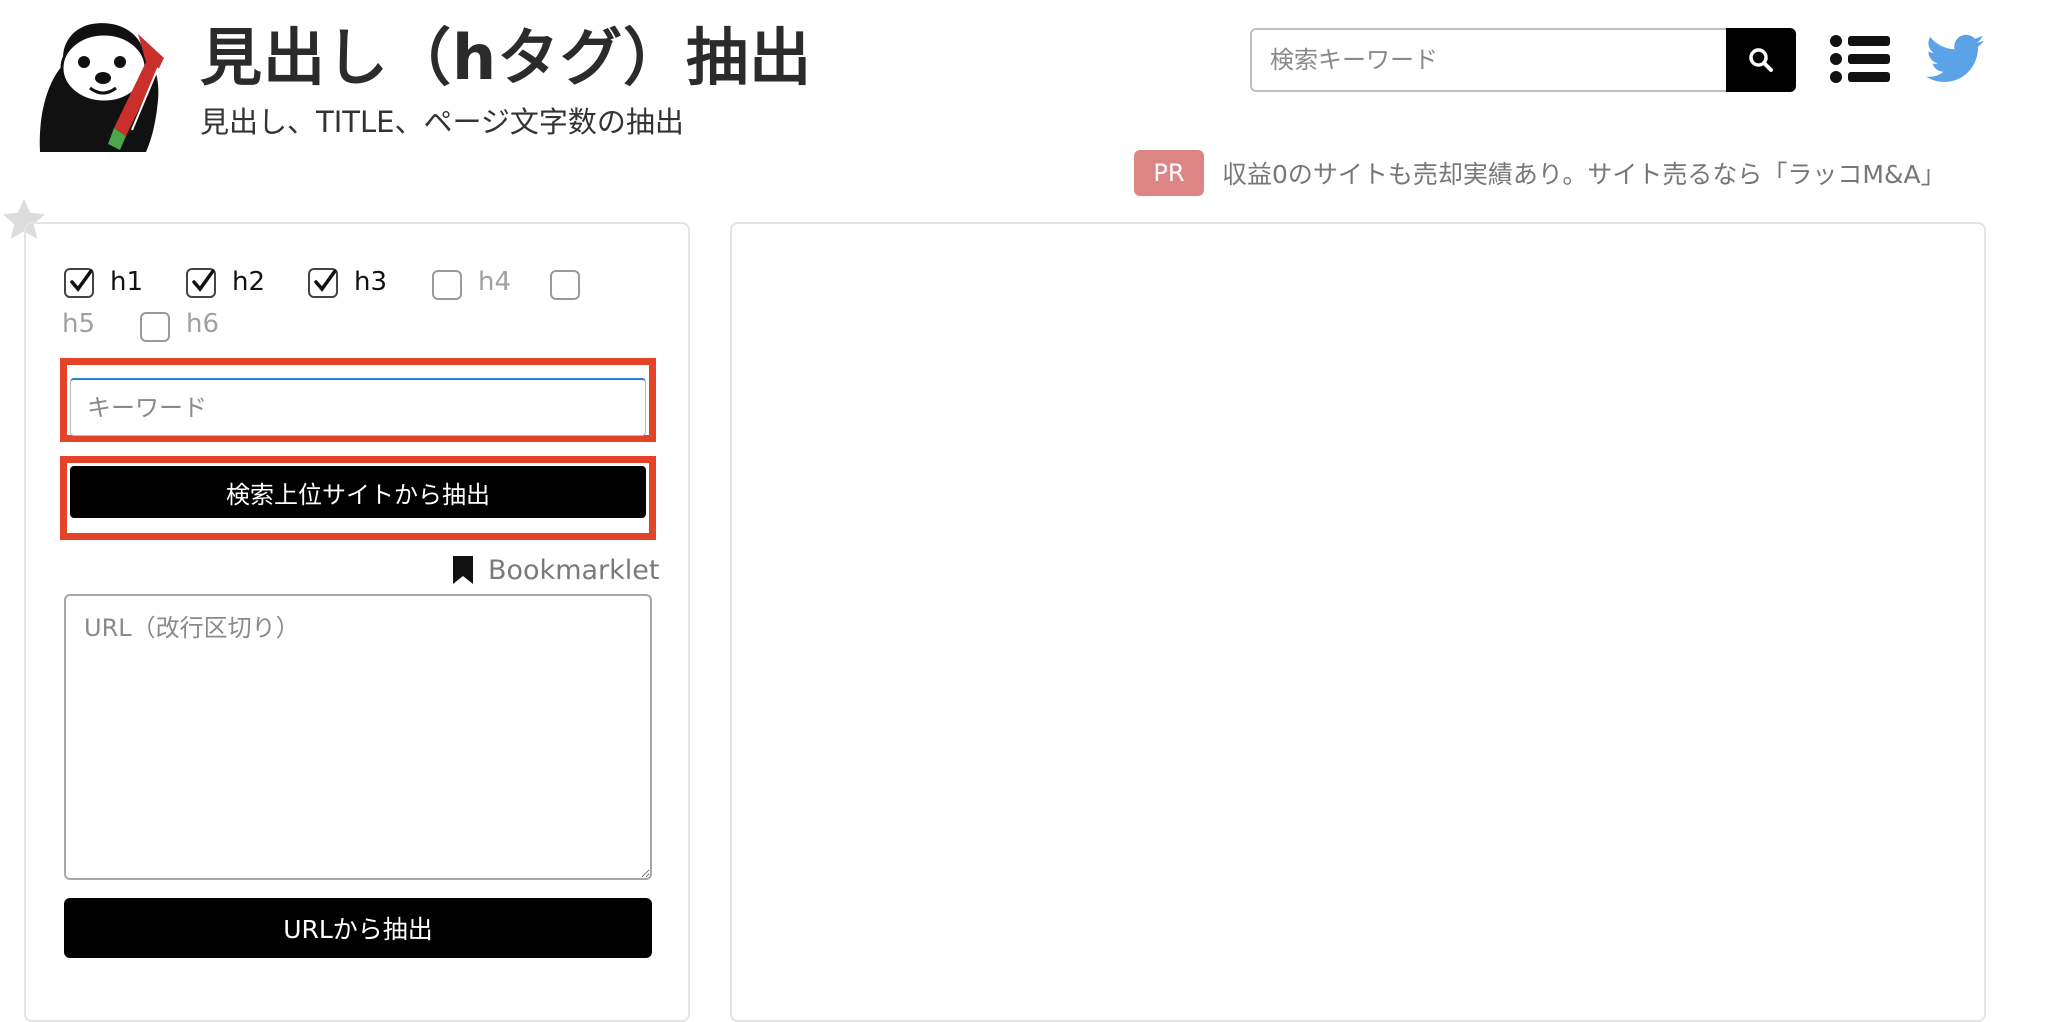 The height and width of the screenshot is (1022, 2048). Describe the element at coordinates (463, 570) in the screenshot. I see `bookmark-icon` at that location.